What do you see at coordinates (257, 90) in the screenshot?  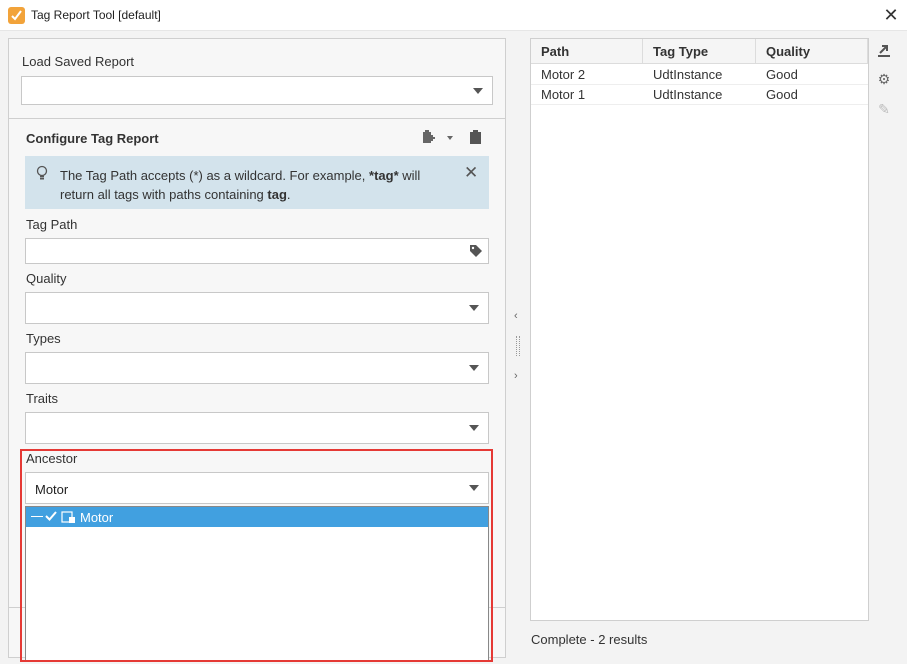 I see `load-saved-dropdown` at bounding box center [257, 90].